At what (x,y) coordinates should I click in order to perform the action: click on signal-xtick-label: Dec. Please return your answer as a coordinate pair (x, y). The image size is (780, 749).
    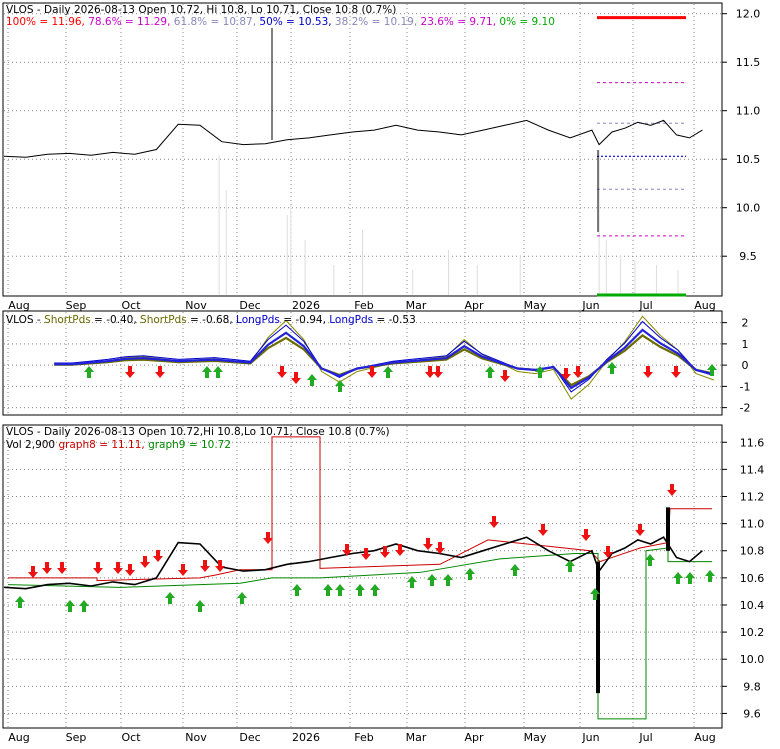
    Looking at the image, I should click on (249, 737).